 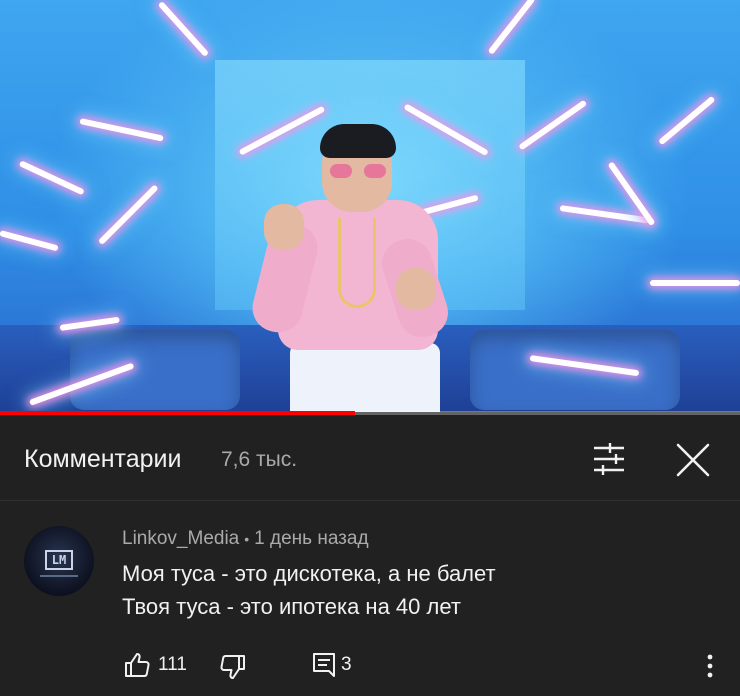 I want to click on person-glasses, so click(x=358, y=171).